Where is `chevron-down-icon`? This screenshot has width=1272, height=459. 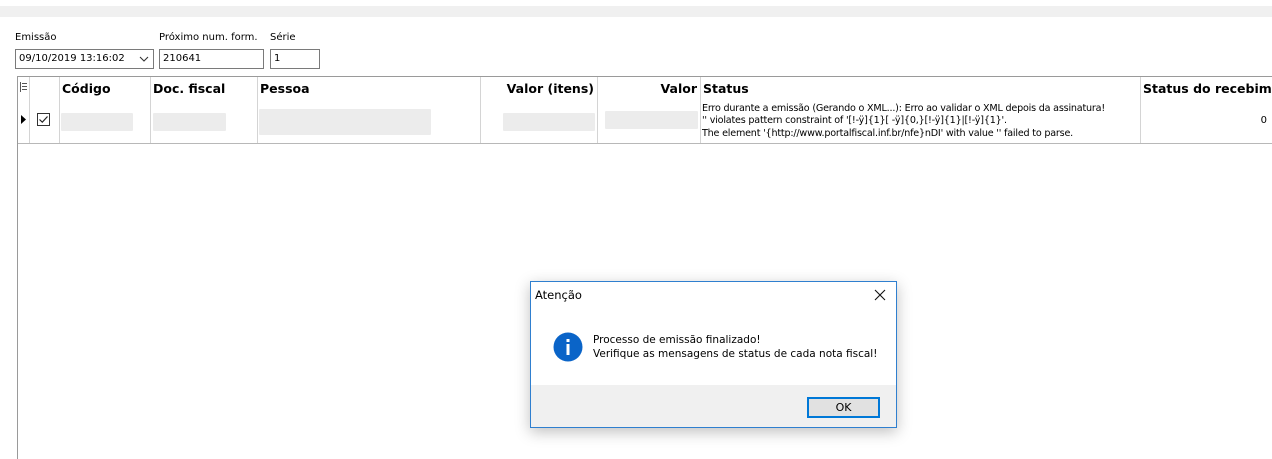
chevron-down-icon is located at coordinates (144, 59).